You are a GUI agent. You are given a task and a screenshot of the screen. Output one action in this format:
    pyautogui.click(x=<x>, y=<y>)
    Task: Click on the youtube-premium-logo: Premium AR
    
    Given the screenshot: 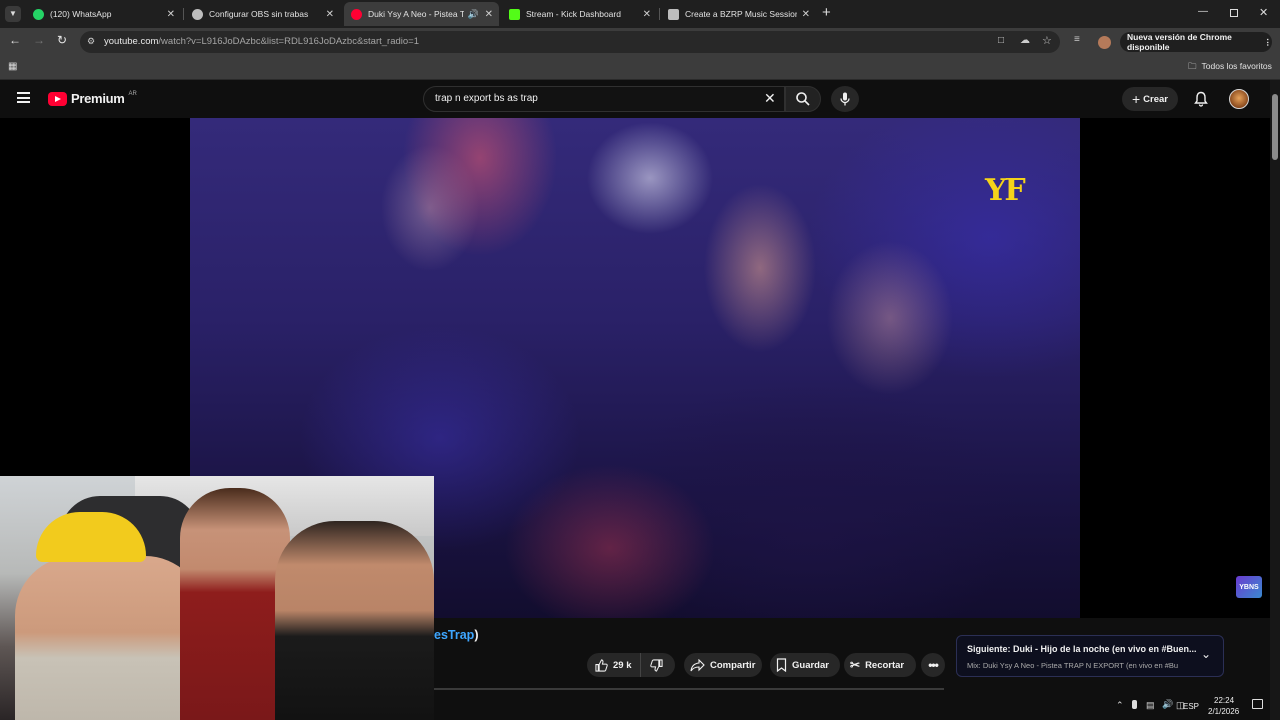 What is the action you would take?
    pyautogui.click(x=92, y=98)
    